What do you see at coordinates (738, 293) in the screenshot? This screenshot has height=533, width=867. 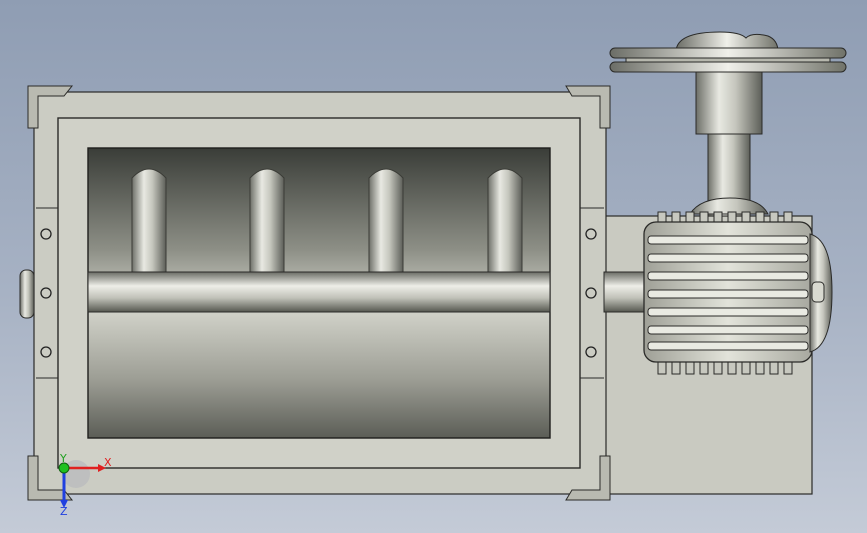 I see `gear-motor` at bounding box center [738, 293].